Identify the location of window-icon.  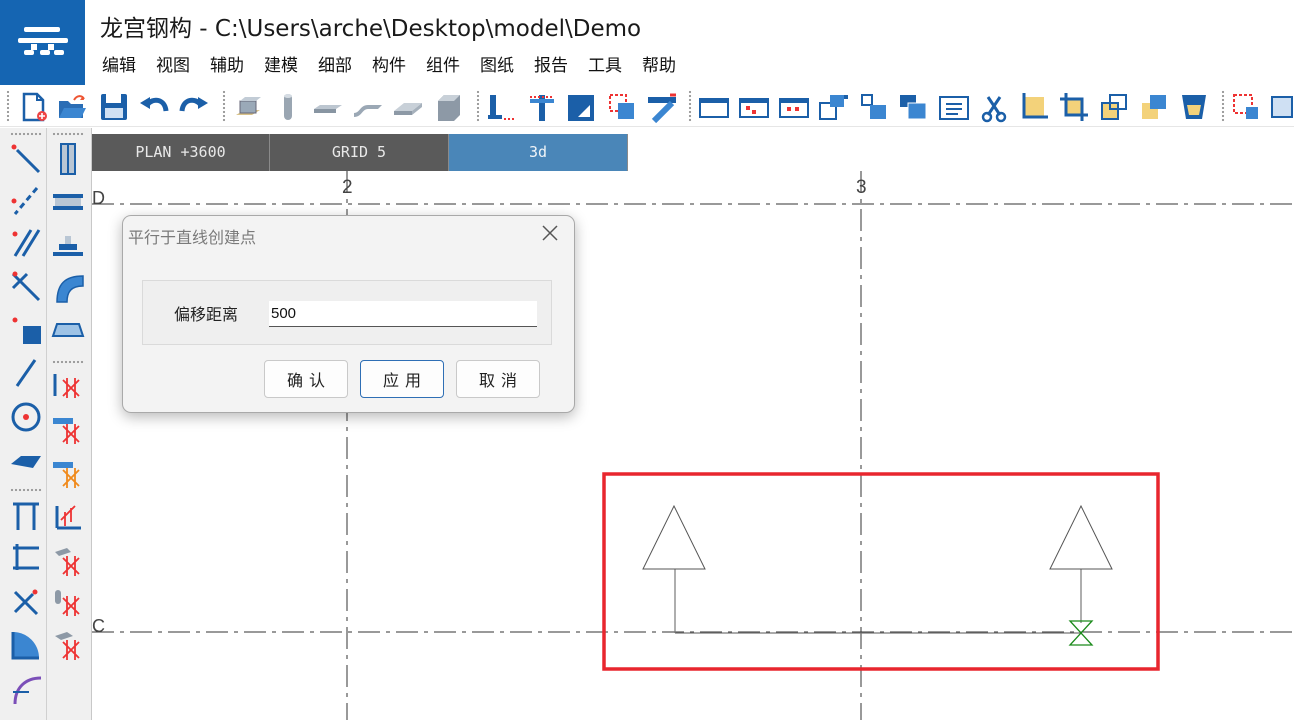
(714, 107).